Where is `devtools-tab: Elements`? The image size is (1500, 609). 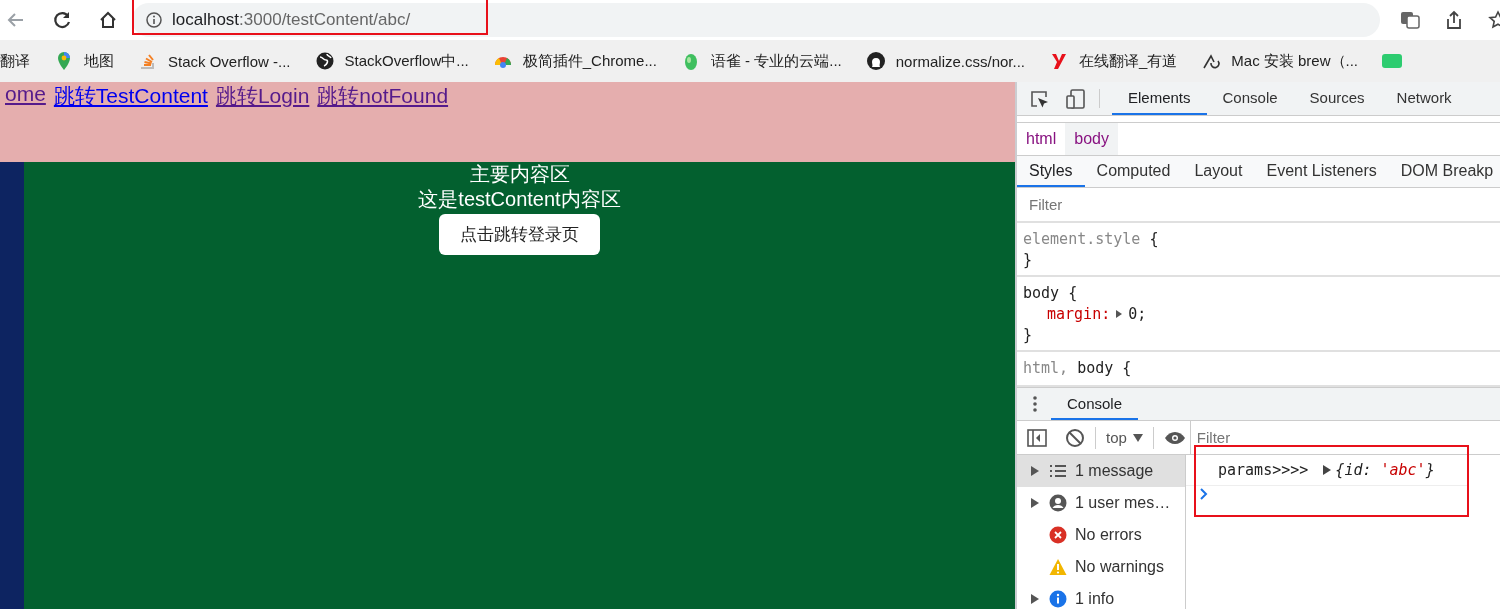
devtools-tab: Elements is located at coordinates (1159, 98).